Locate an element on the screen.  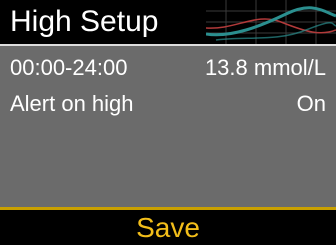
save-button: Save is located at coordinates (168, 227).